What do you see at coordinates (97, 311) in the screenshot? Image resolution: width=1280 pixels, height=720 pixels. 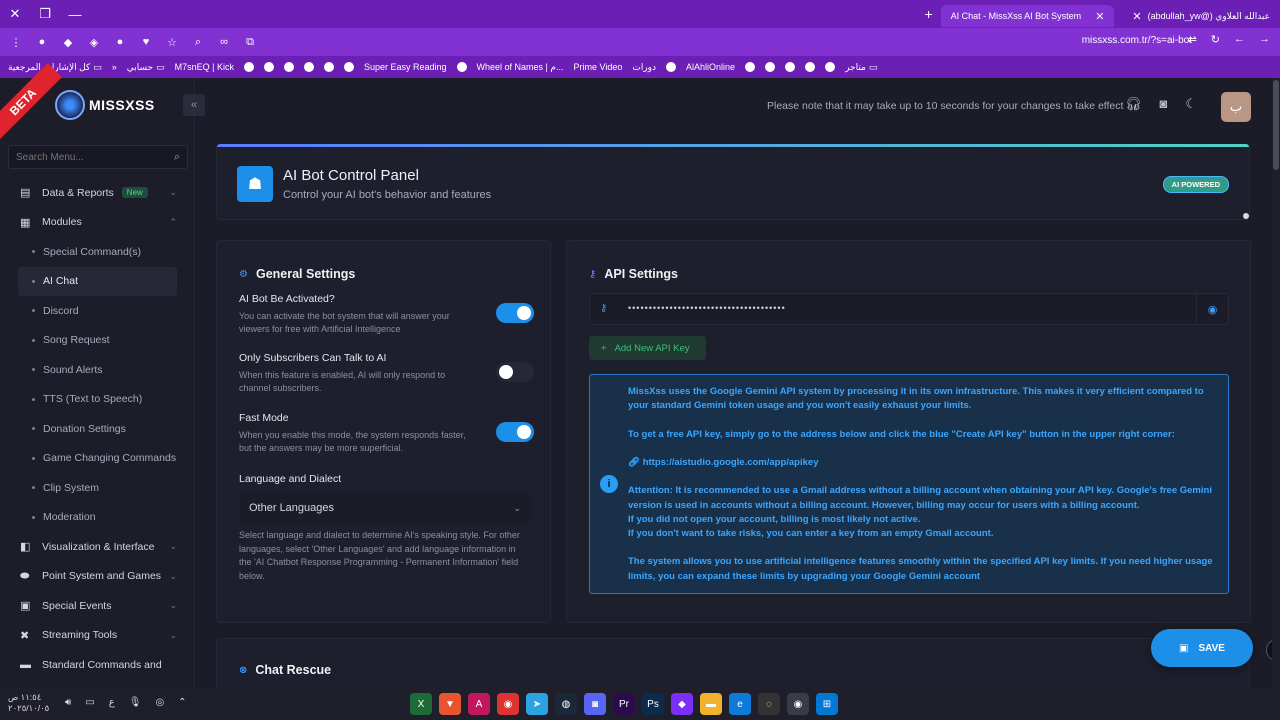 I see `sidebar-sub-discord: Discord` at bounding box center [97, 311].